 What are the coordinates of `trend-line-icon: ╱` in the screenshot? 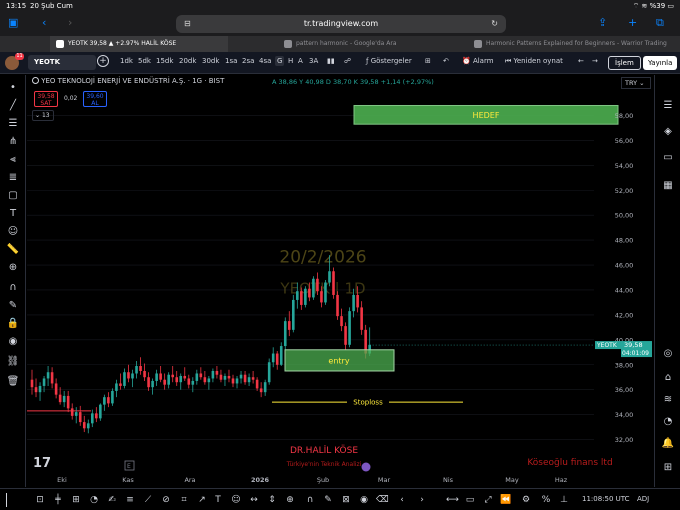 It's located at (13, 106).